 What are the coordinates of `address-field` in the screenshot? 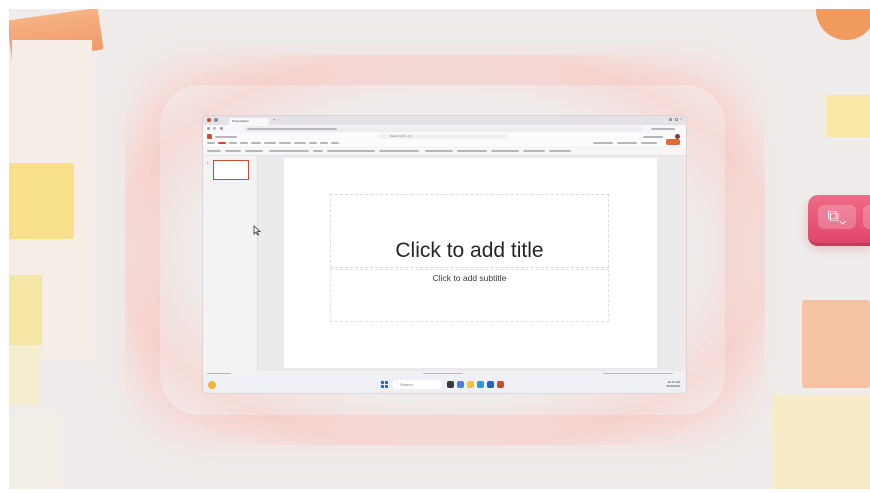 It's located at (443, 129).